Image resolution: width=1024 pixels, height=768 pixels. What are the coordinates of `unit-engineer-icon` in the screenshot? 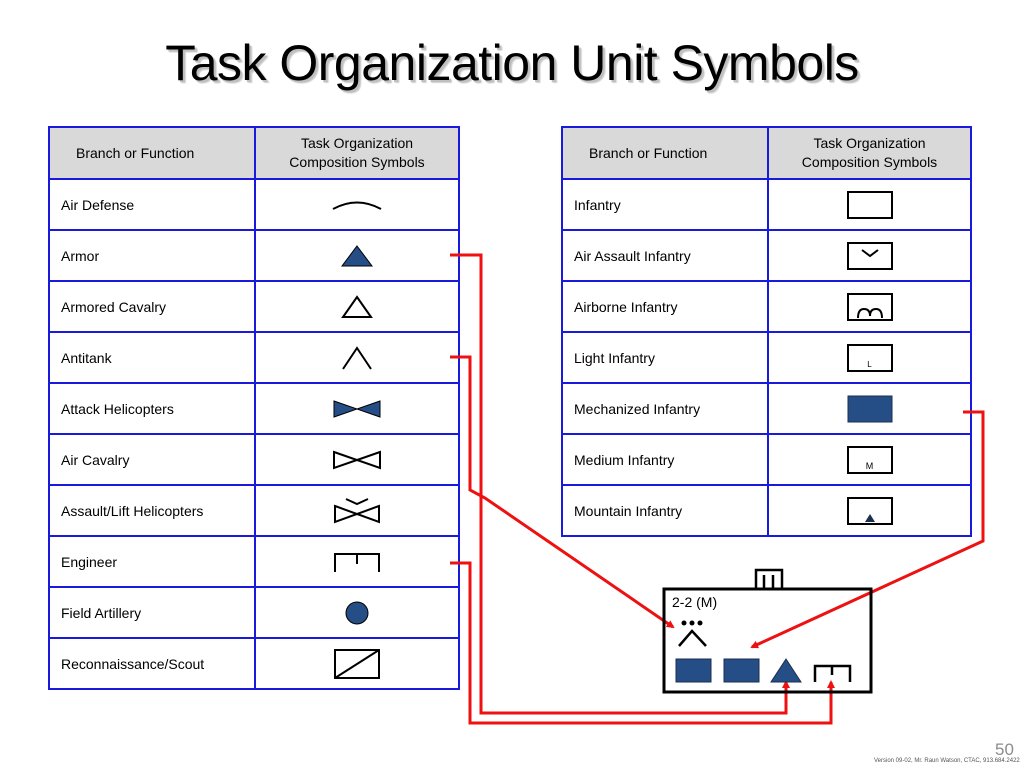 It's located at (832, 673).